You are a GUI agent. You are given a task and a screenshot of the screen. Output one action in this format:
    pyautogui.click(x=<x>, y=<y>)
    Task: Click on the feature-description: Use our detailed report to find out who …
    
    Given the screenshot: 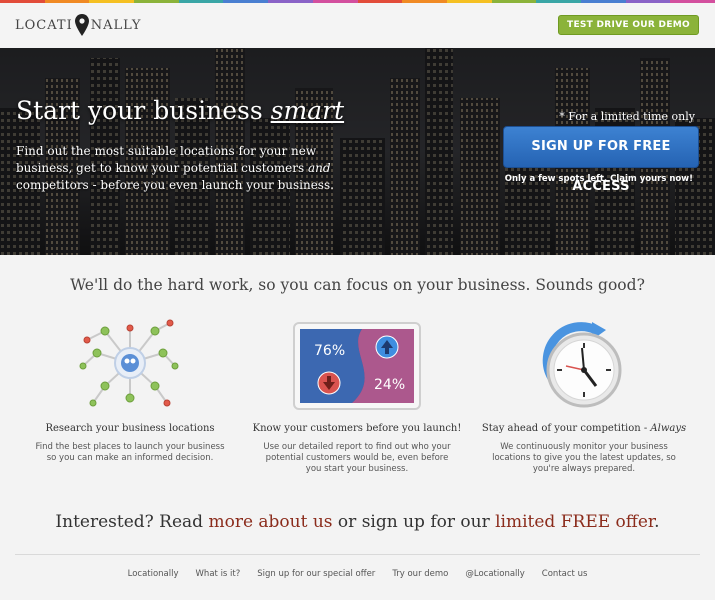 What is the action you would take?
    pyautogui.click(x=357, y=458)
    